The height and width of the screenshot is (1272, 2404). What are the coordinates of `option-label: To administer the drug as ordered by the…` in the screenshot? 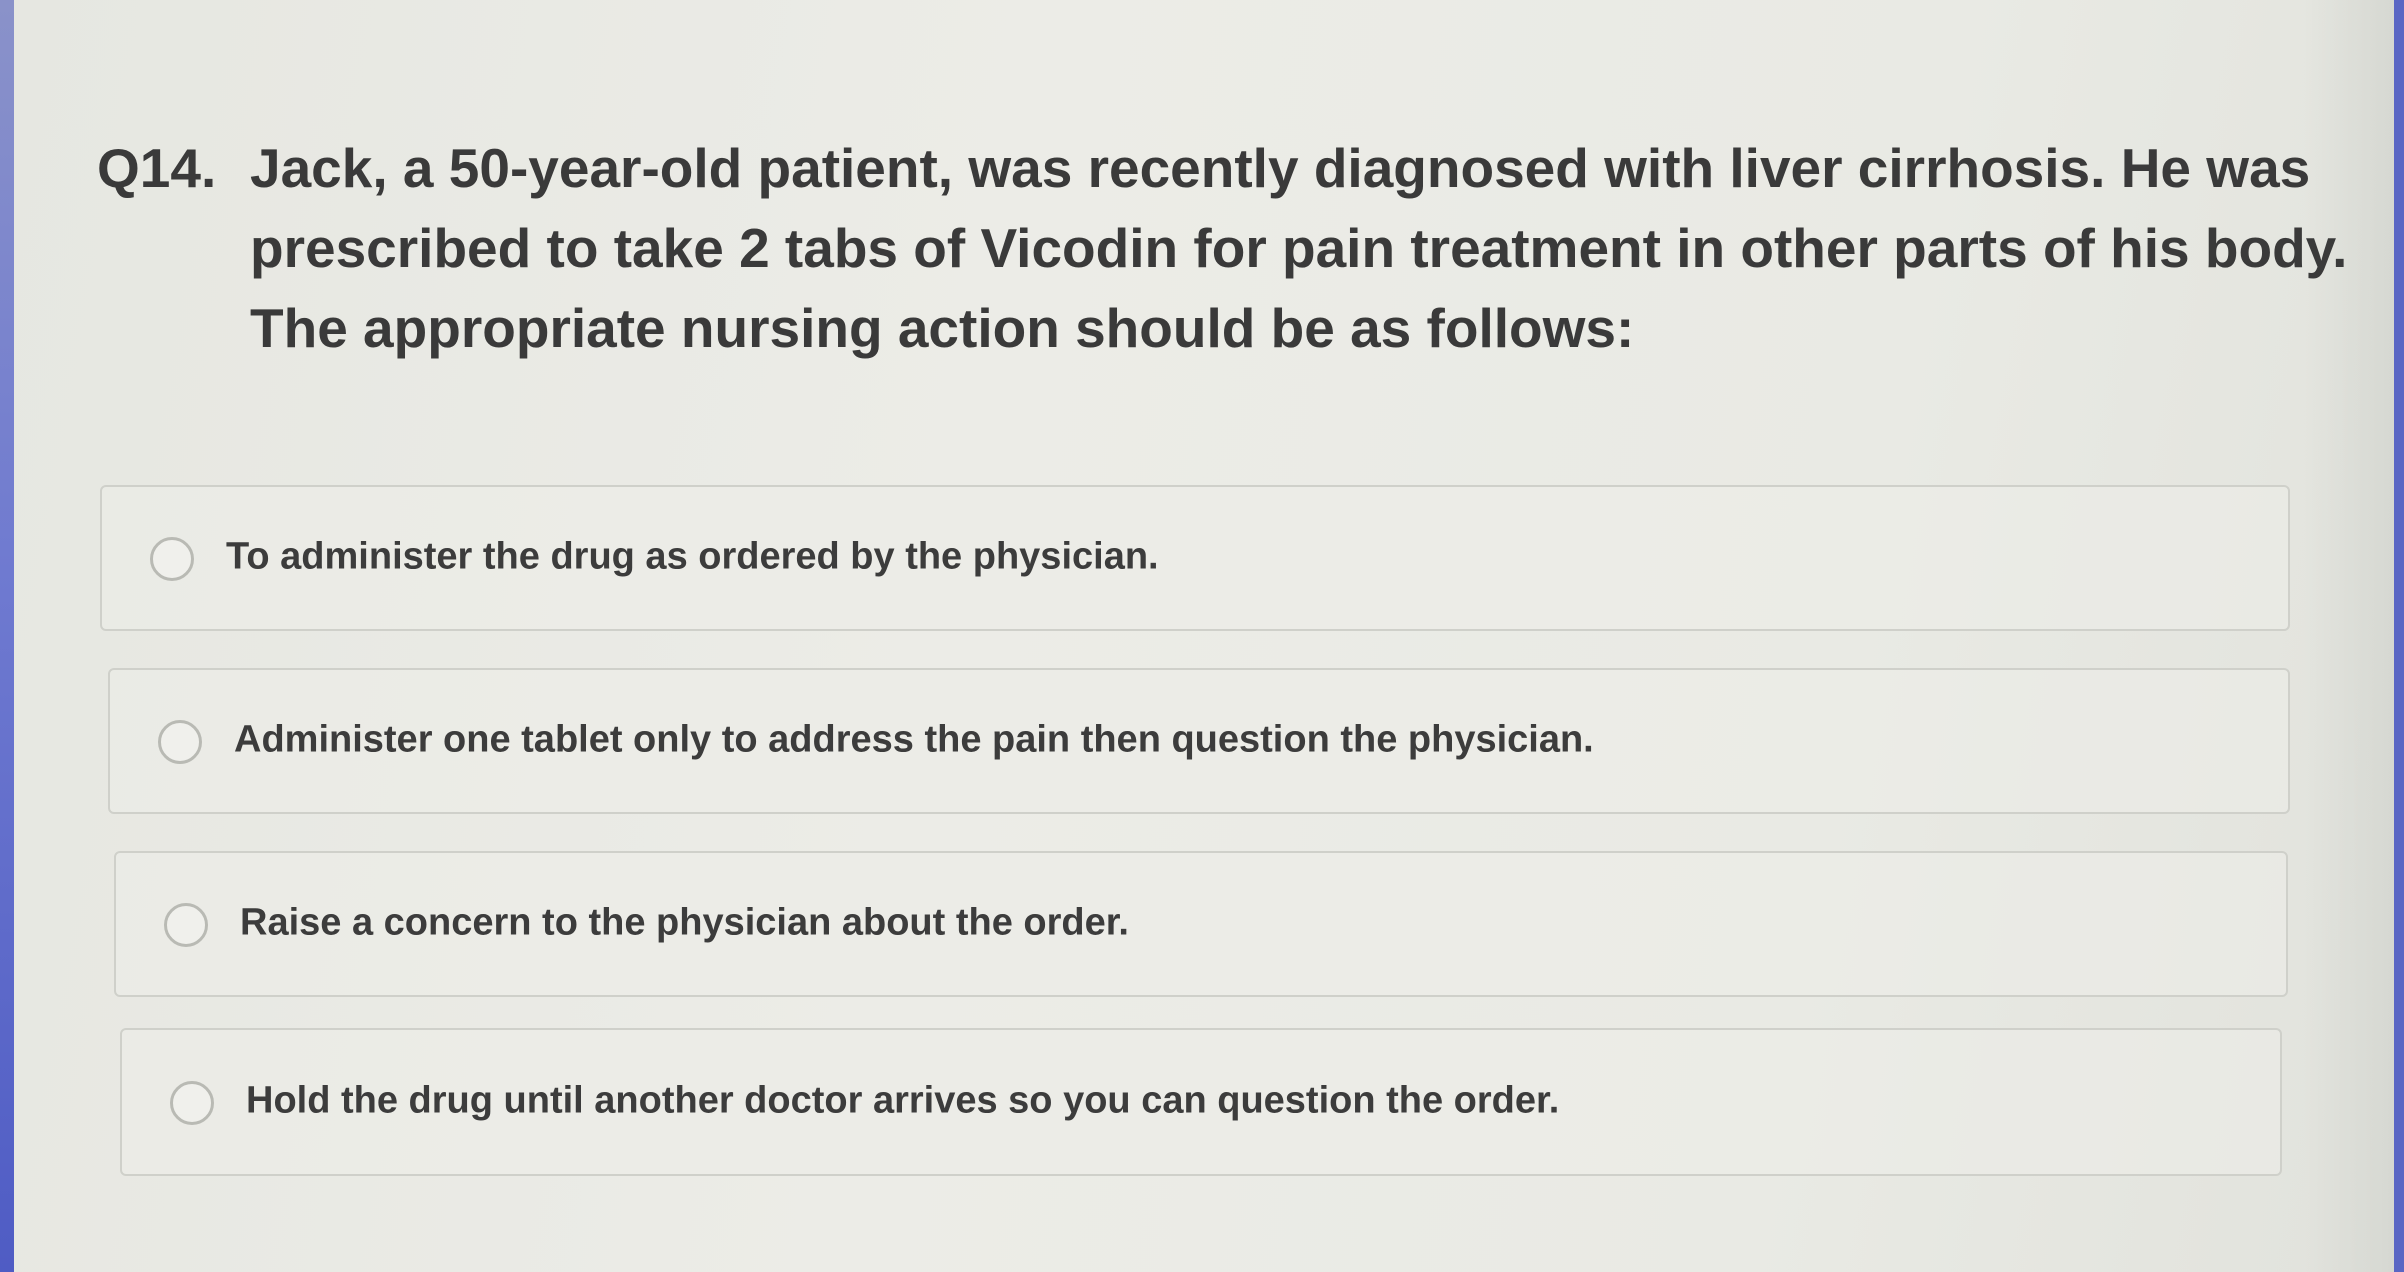 It's located at (692, 556).